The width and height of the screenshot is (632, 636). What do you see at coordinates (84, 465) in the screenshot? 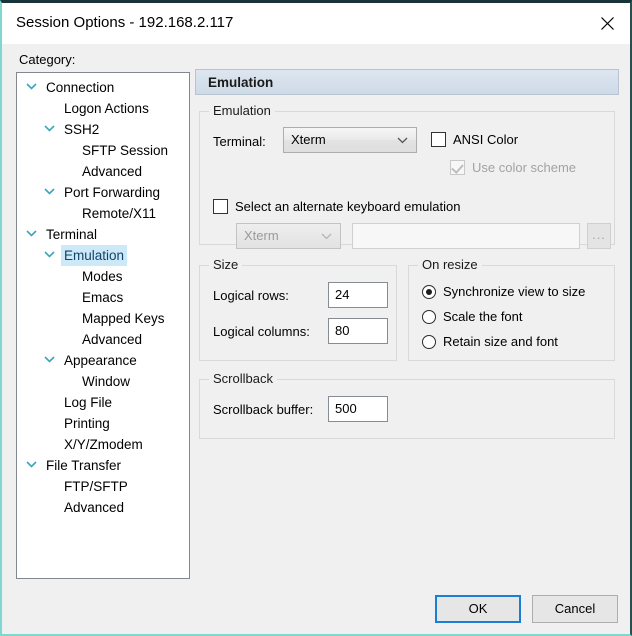
I see `sidebar-item-label: File Transfer` at bounding box center [84, 465].